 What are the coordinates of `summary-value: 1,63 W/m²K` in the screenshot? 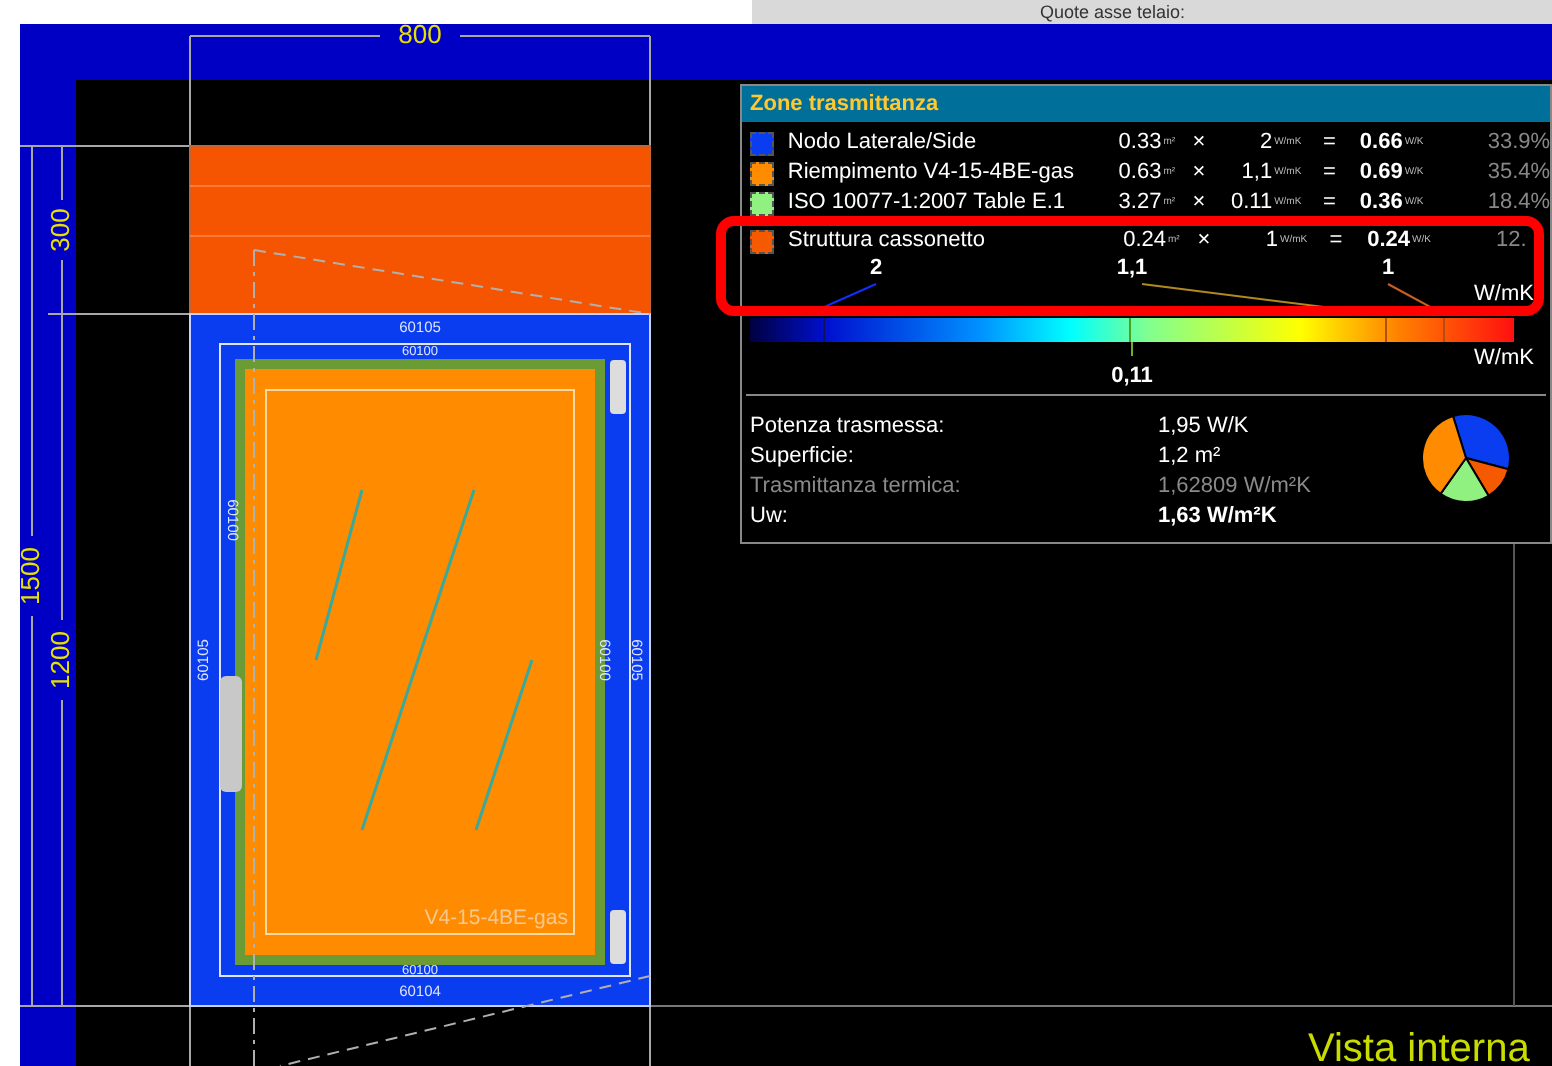 It's located at (1217, 517).